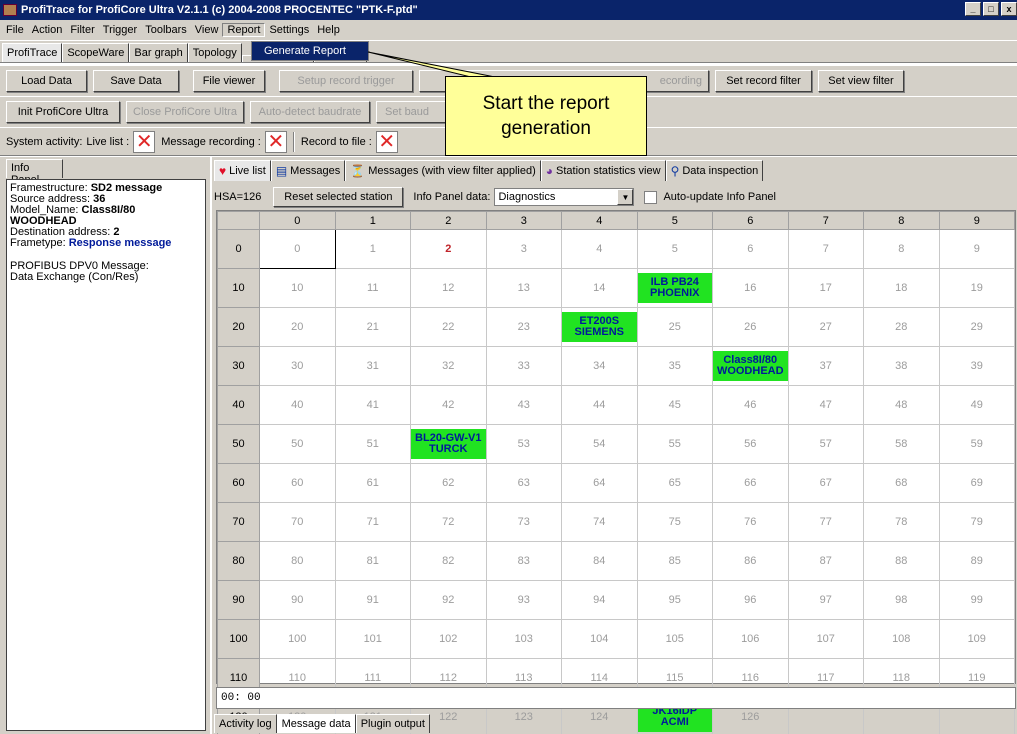 The image size is (1017, 734). I want to click on tab-live-list: ♥ Live list, so click(242, 170).